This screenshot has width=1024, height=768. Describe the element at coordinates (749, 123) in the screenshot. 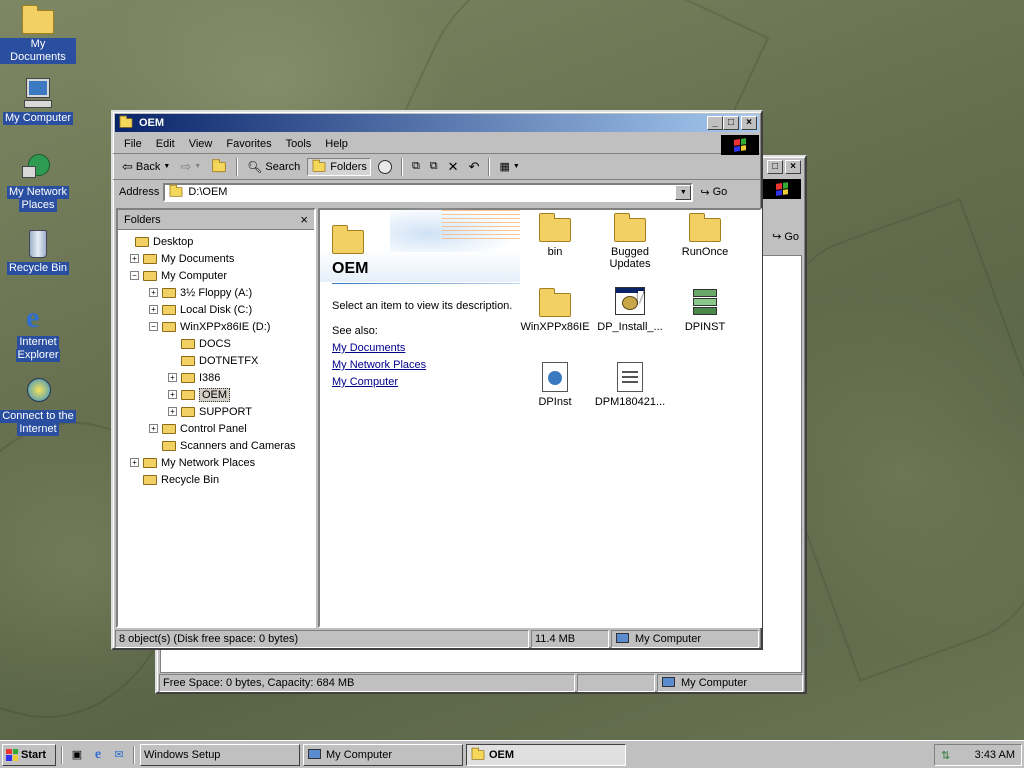

I see `close-button: ×` at that location.